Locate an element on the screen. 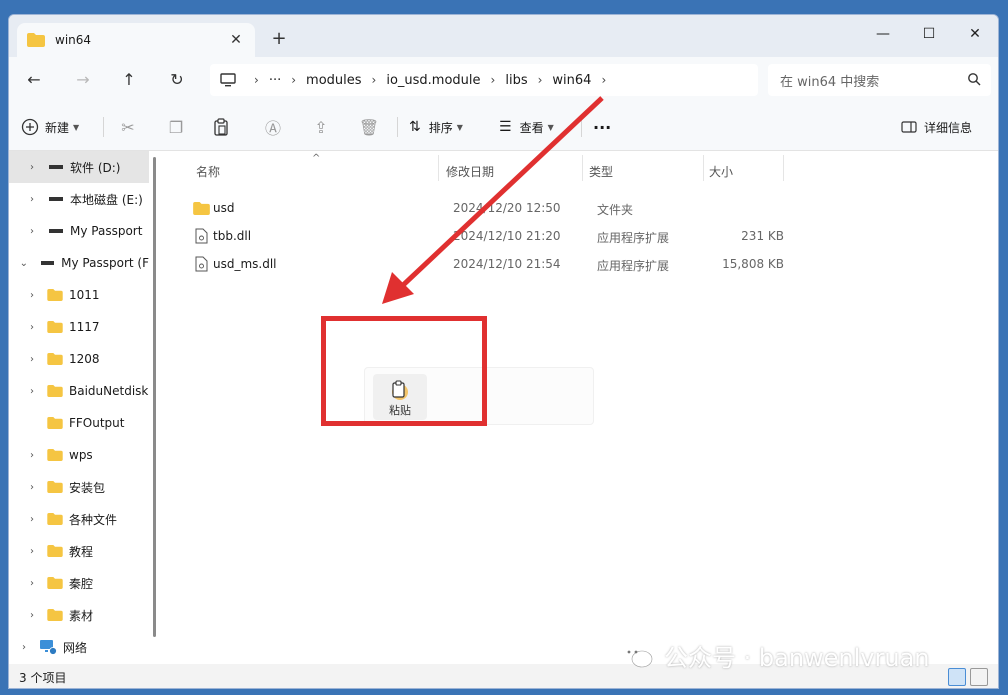 The image size is (1008, 695). wechat-icon is located at coordinates (637, 655).